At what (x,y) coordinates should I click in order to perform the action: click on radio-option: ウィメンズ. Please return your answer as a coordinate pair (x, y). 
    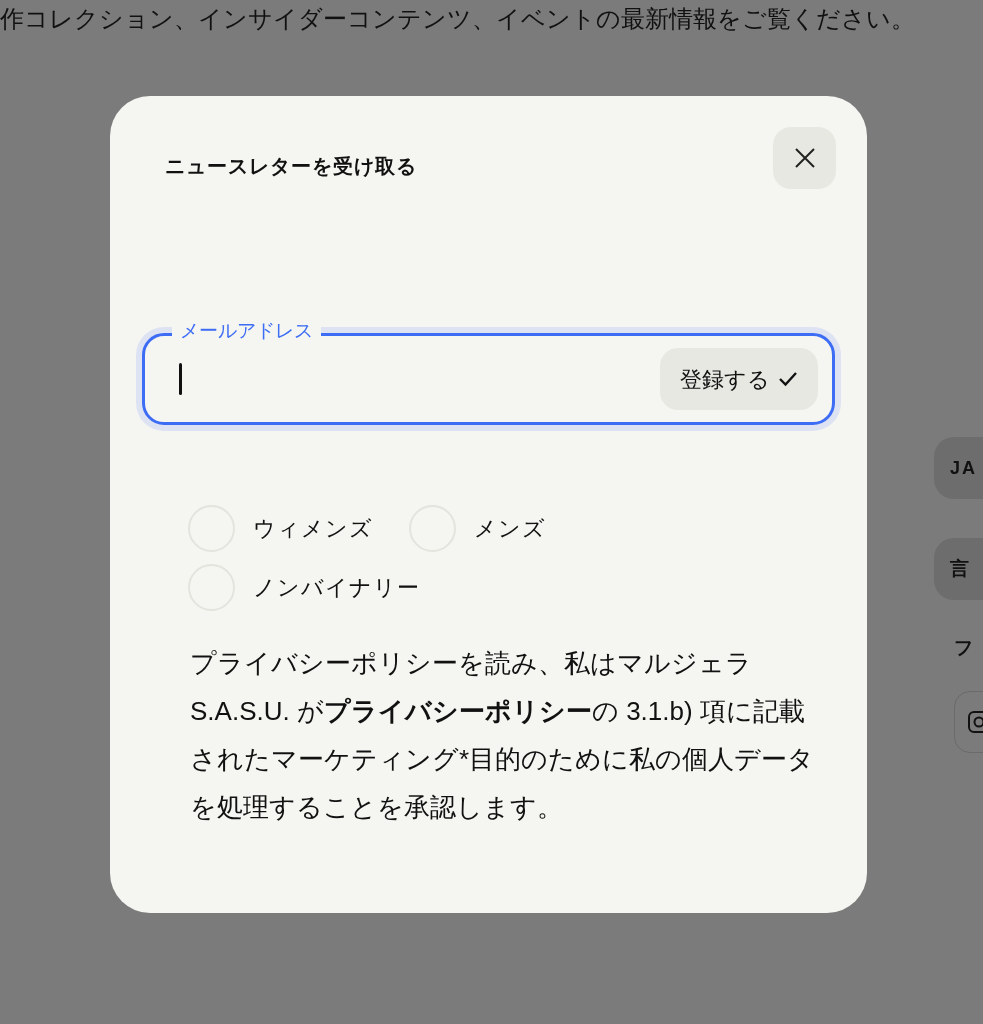
    Looking at the image, I should click on (280, 528).